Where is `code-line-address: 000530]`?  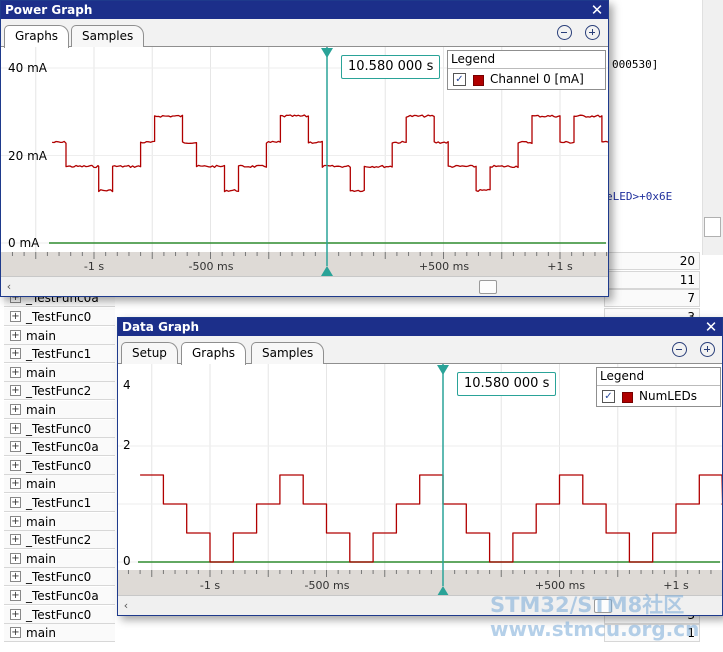 code-line-address: 000530] is located at coordinates (635, 64).